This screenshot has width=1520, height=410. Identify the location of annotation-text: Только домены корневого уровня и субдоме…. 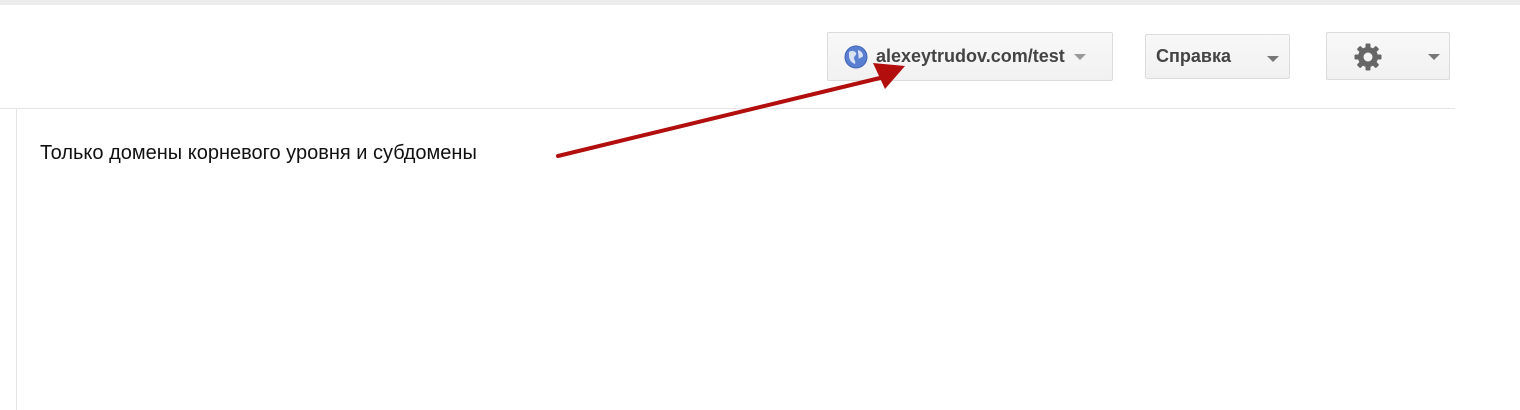
(258, 153).